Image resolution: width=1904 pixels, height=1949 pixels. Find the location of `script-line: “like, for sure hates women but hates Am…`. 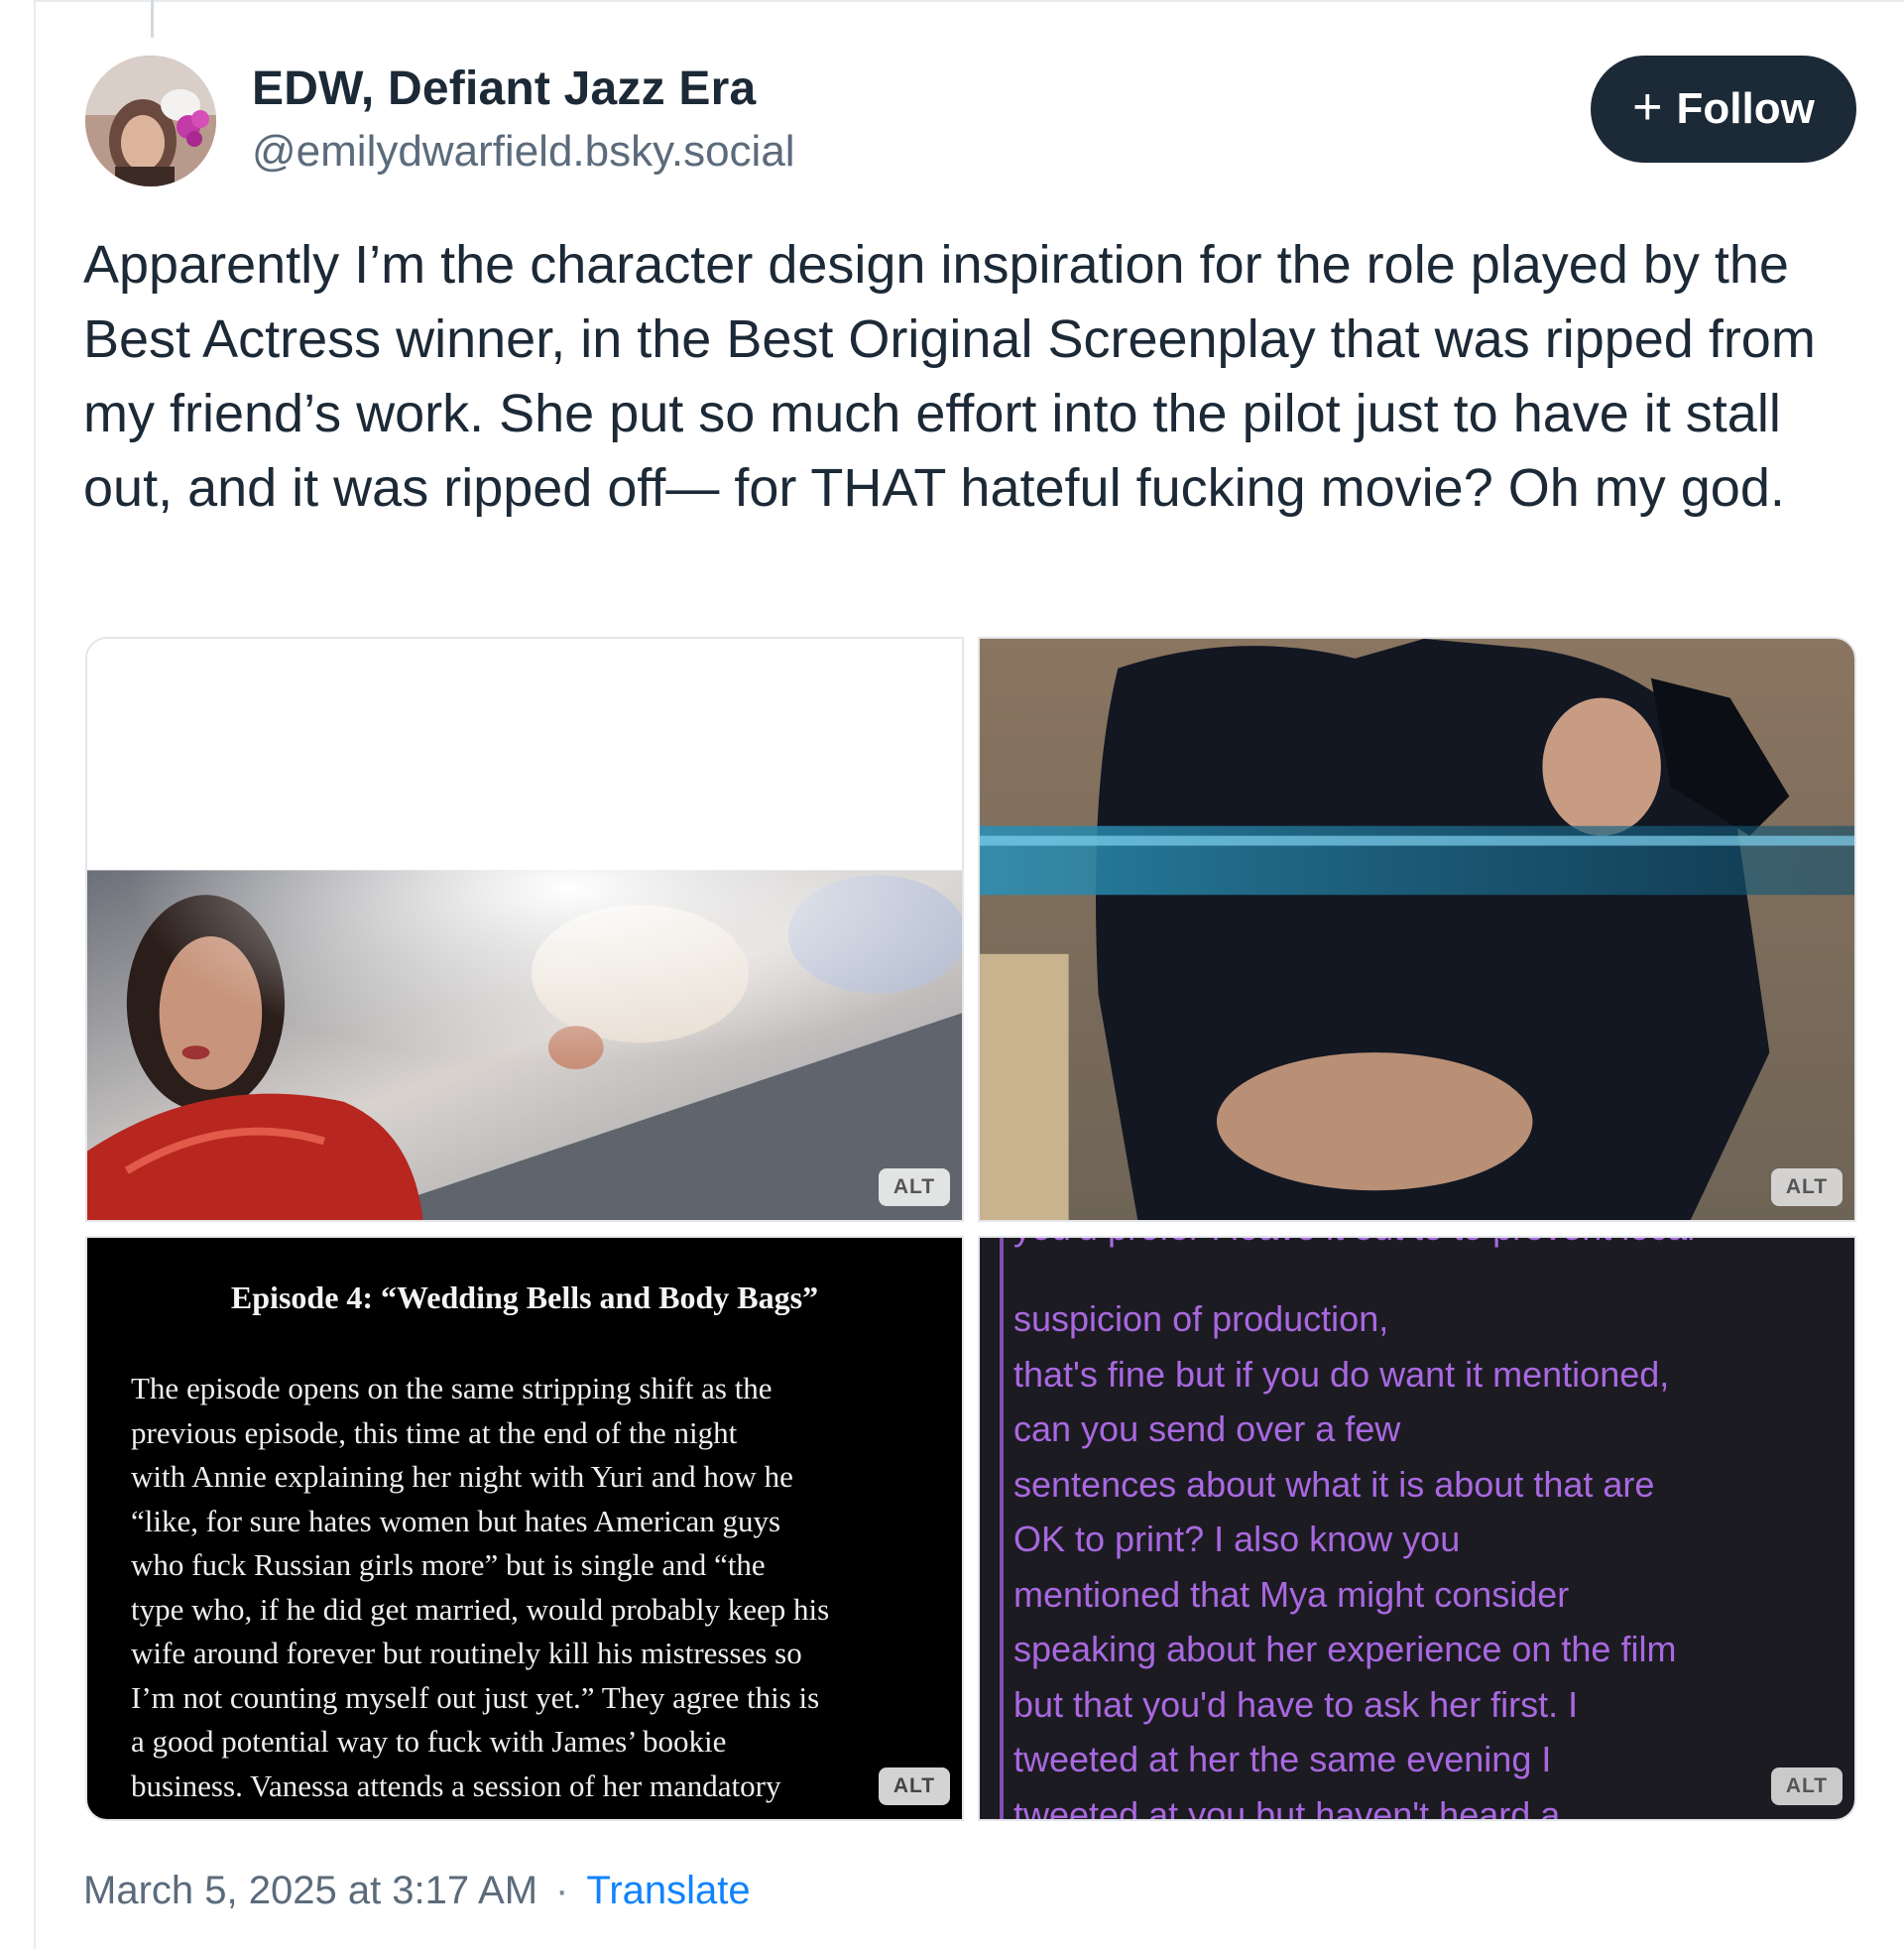

script-line: “like, for sure hates women but hates Am… is located at coordinates (456, 1521).